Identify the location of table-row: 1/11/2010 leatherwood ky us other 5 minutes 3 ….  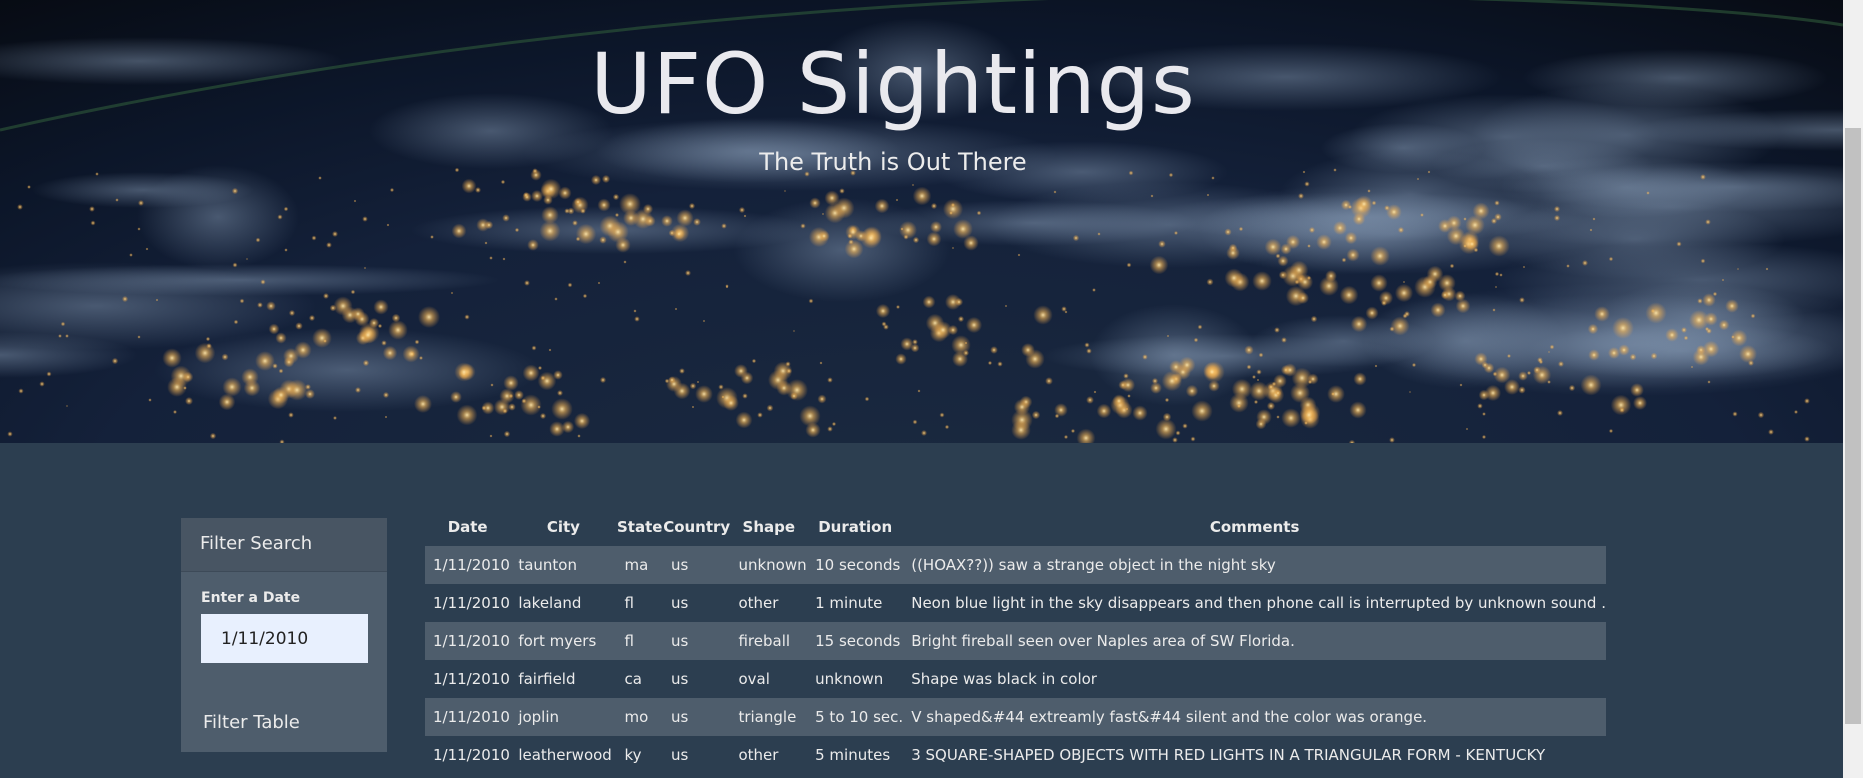
(1015, 755).